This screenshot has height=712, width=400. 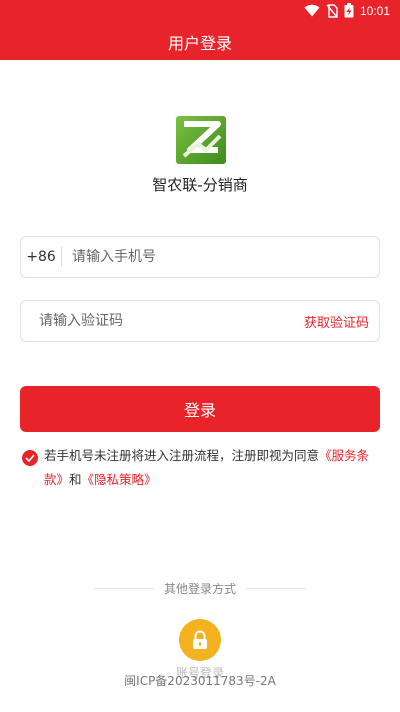 What do you see at coordinates (312, 10) in the screenshot?
I see `wifi-icon` at bounding box center [312, 10].